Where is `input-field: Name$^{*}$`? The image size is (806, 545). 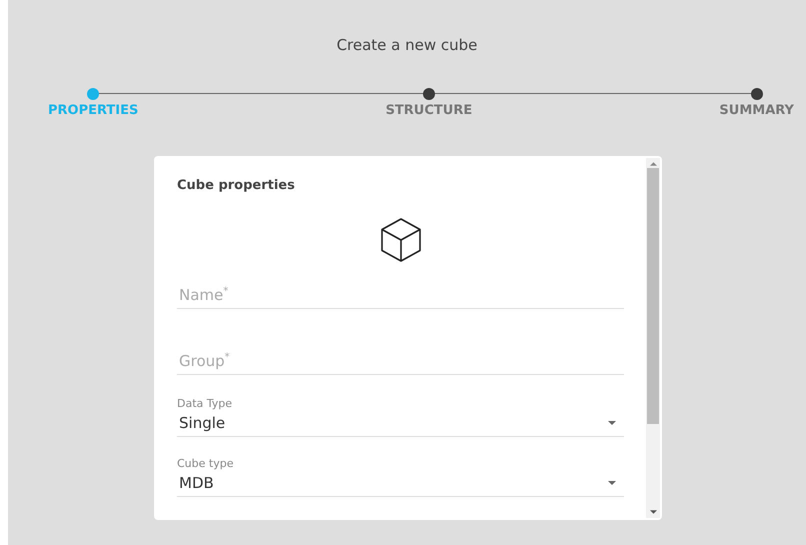 input-field: Name$^{*}$ is located at coordinates (400, 295).